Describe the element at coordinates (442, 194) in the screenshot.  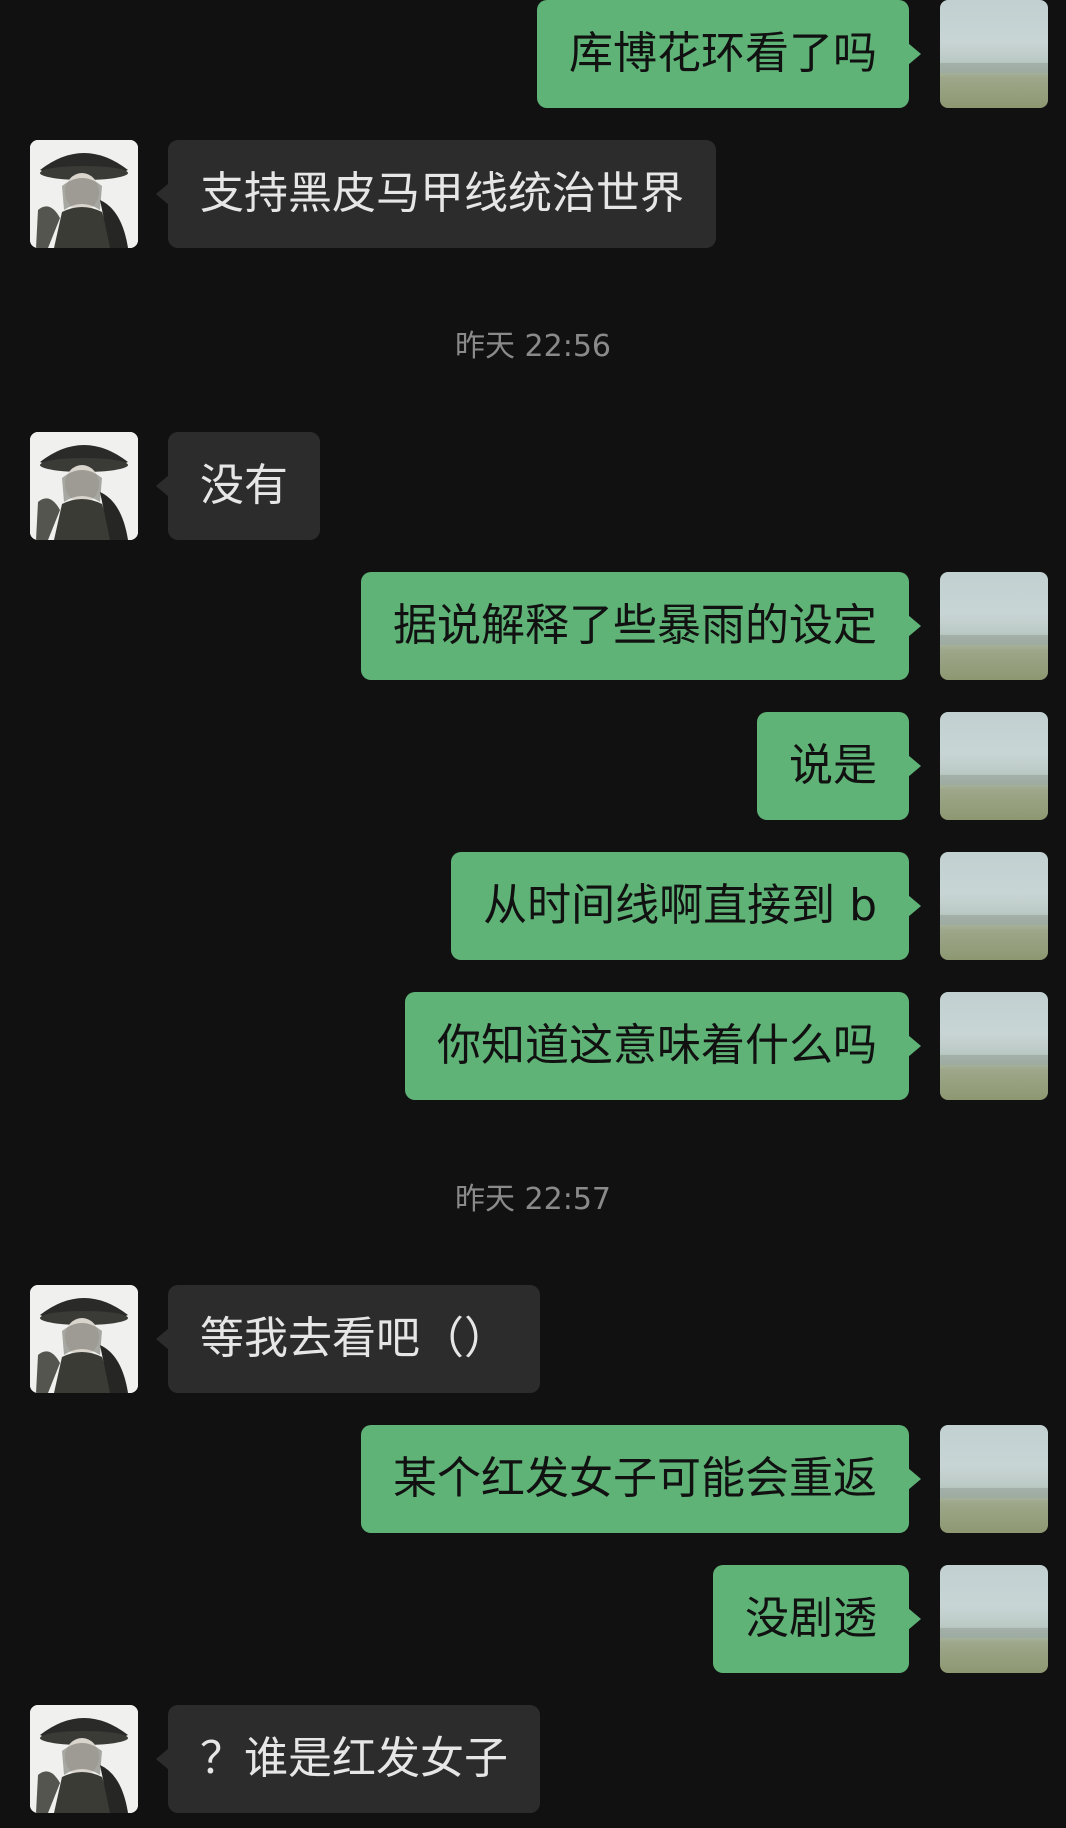
I see `message-bubble-incoming: 支持黑皮马甲线统治世界` at that location.